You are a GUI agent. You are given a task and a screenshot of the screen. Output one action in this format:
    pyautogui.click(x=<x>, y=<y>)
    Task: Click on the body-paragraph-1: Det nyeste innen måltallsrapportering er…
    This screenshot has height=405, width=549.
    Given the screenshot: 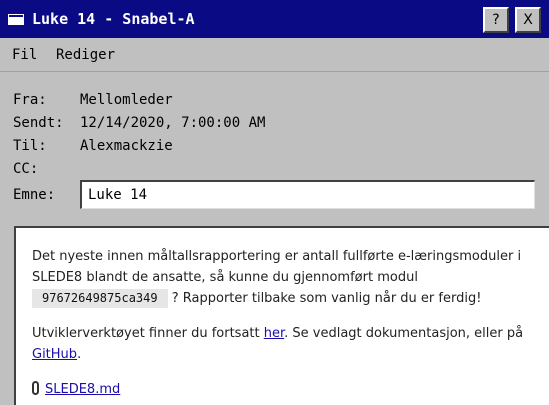 What is the action you would take?
    pyautogui.click(x=282, y=277)
    